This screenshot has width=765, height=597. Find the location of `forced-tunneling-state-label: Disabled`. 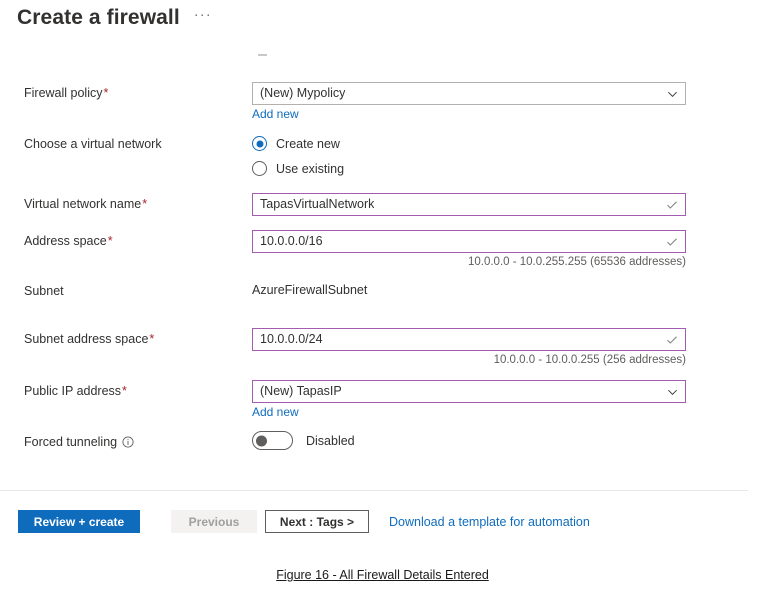

forced-tunneling-state-label: Disabled is located at coordinates (330, 440).